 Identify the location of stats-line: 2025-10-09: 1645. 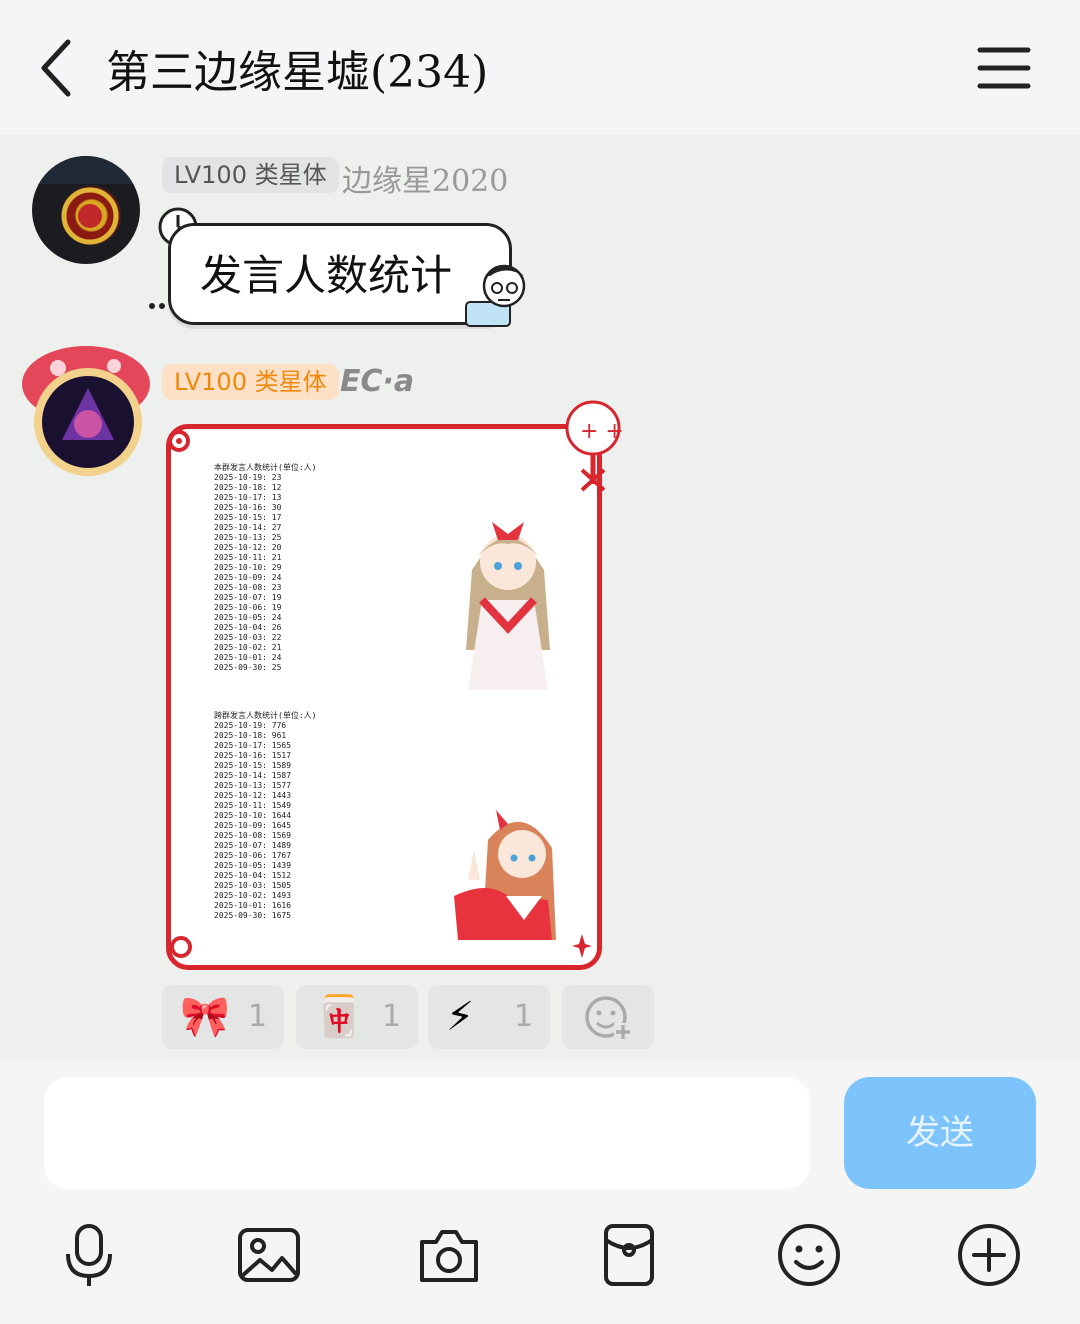
(253, 825).